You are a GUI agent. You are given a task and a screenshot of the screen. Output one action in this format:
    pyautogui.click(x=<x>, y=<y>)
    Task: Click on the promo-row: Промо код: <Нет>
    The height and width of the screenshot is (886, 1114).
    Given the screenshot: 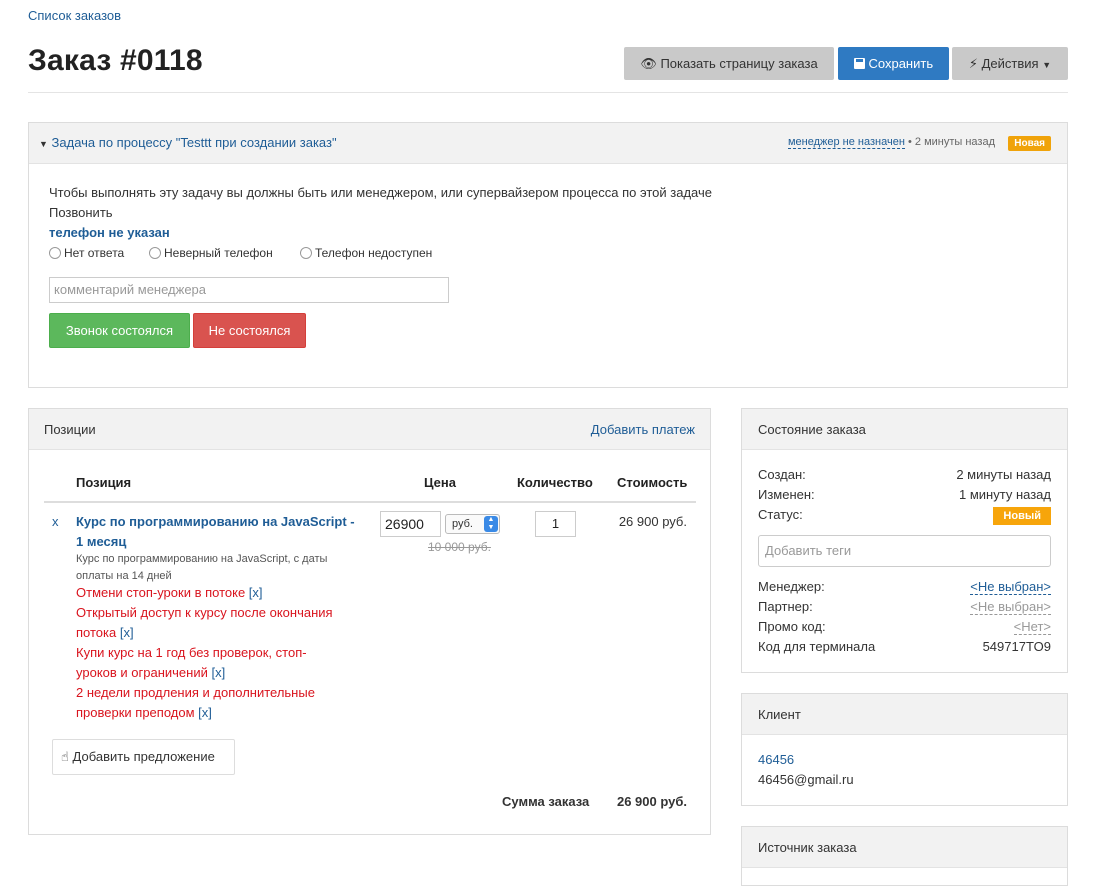 What is the action you would take?
    pyautogui.click(x=904, y=627)
    